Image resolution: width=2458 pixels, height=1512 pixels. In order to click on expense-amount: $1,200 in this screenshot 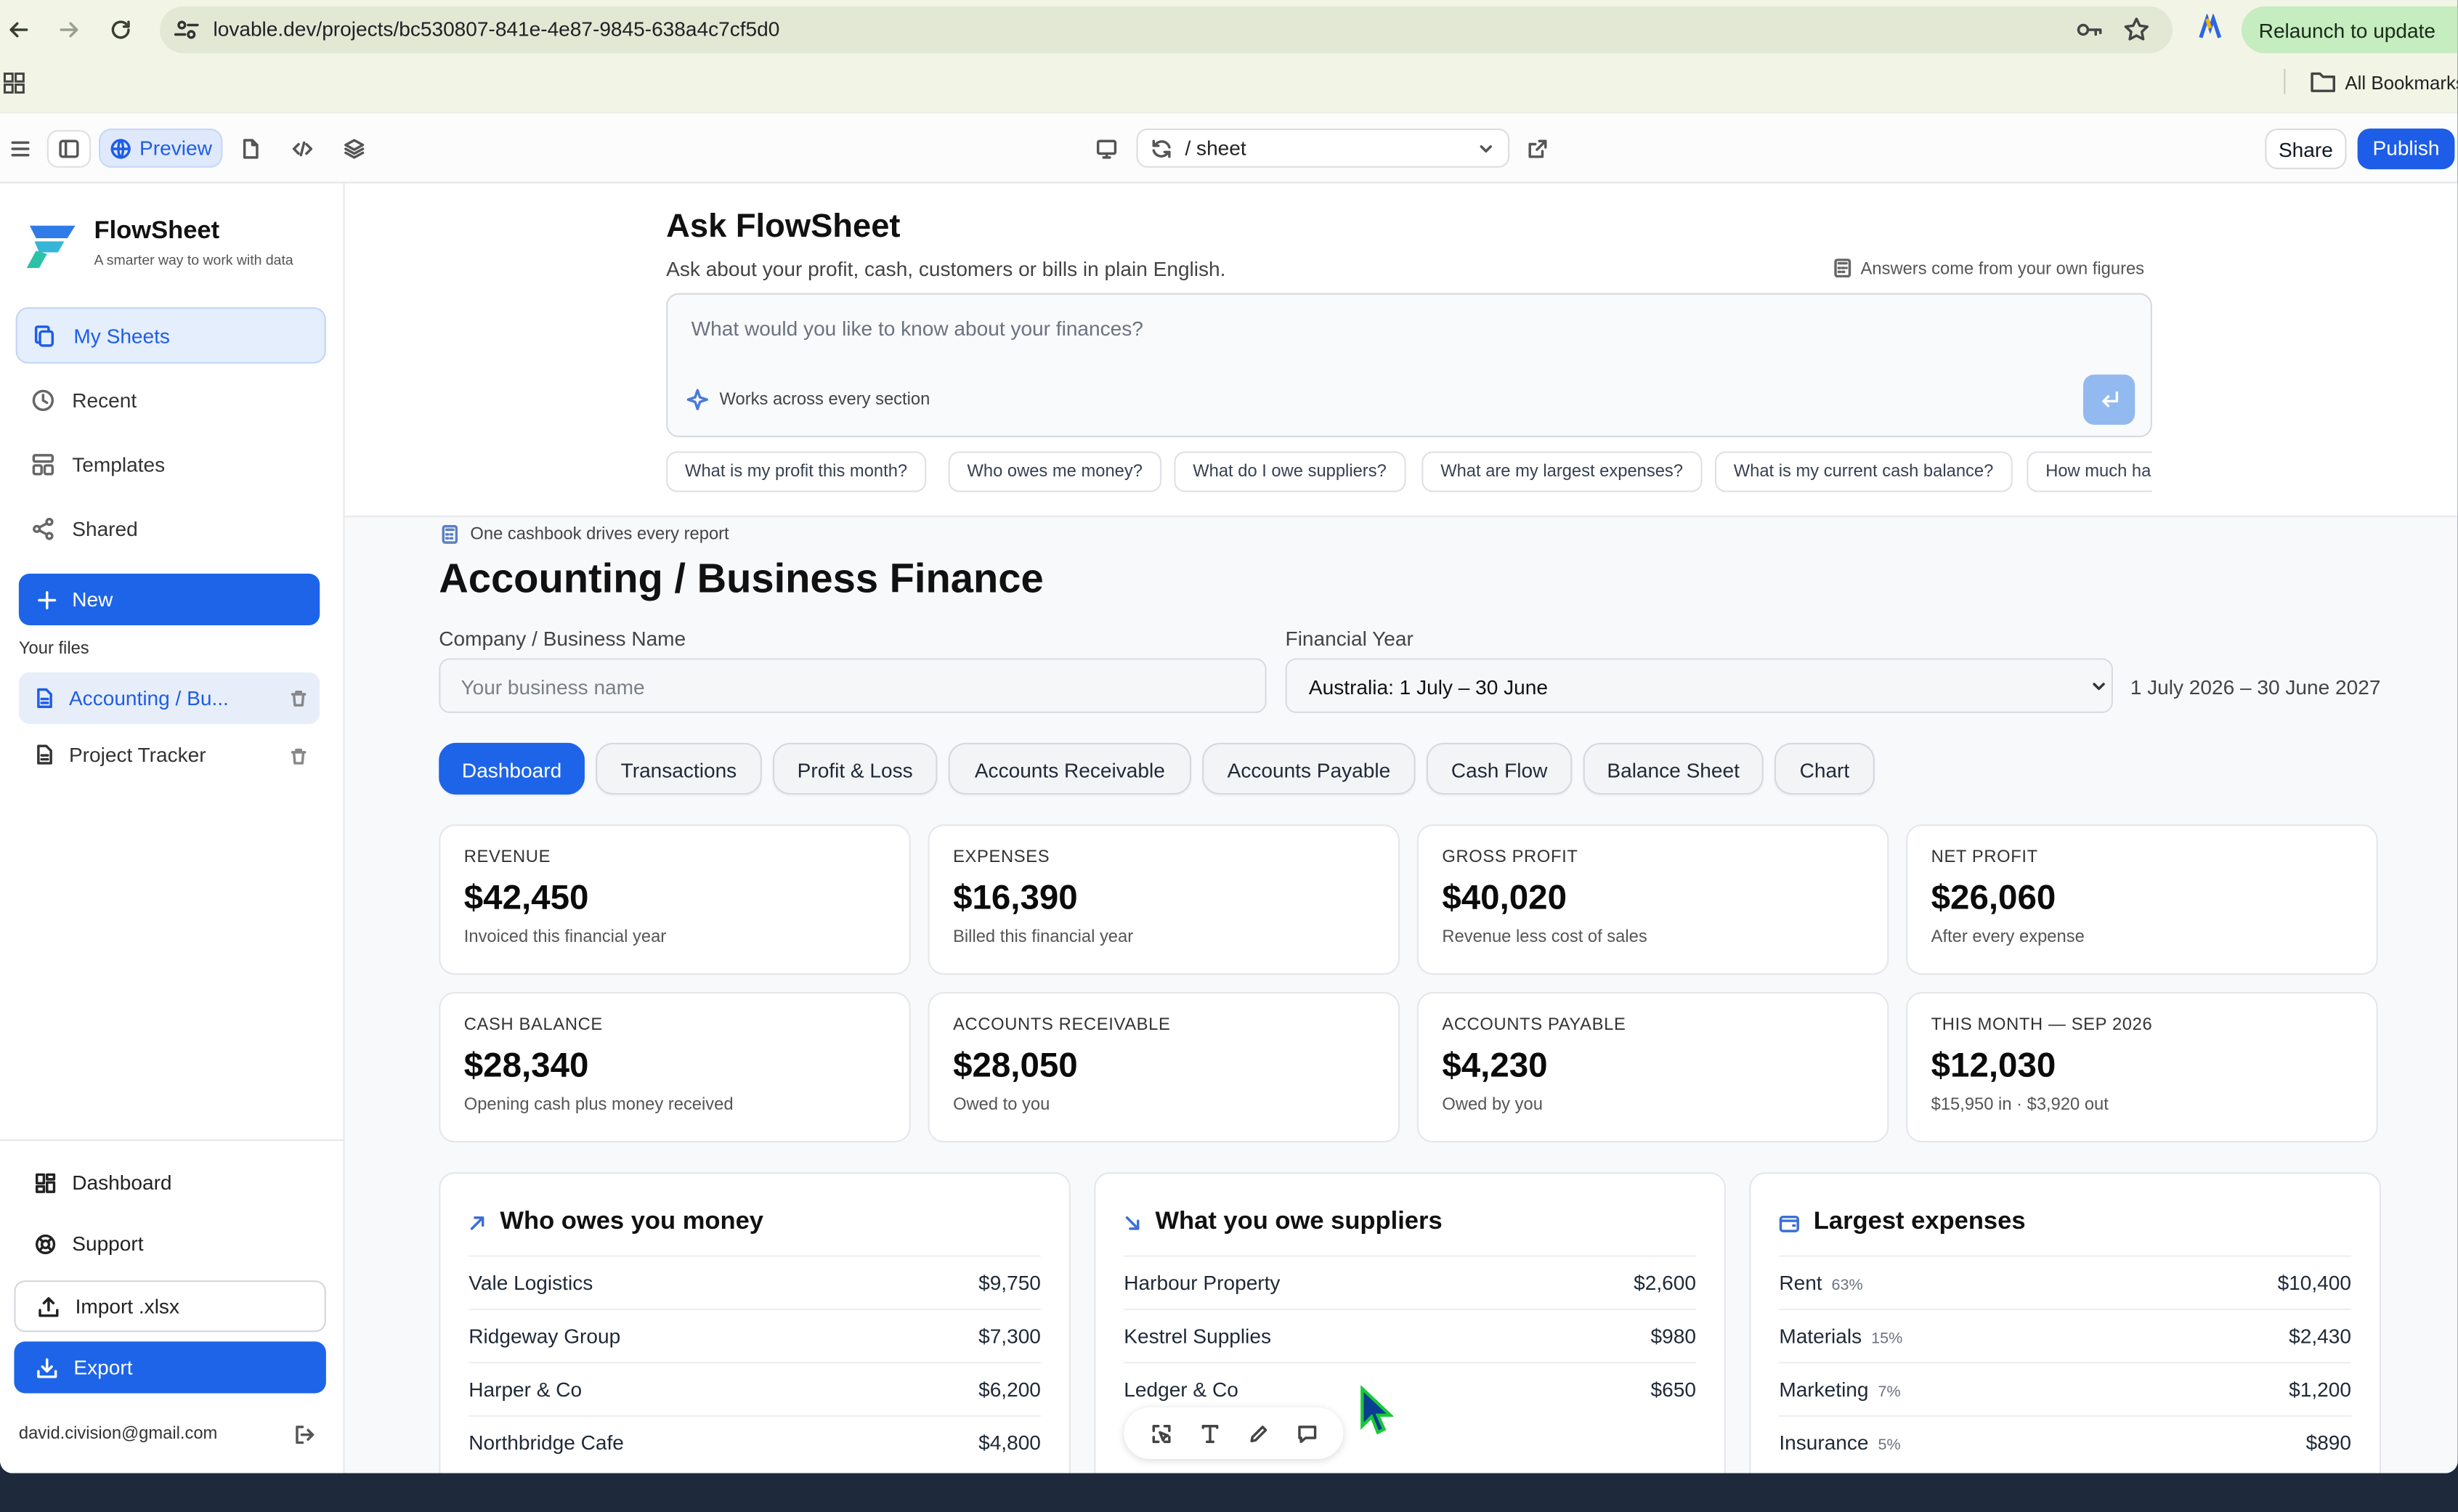, I will do `click(2320, 1389)`.